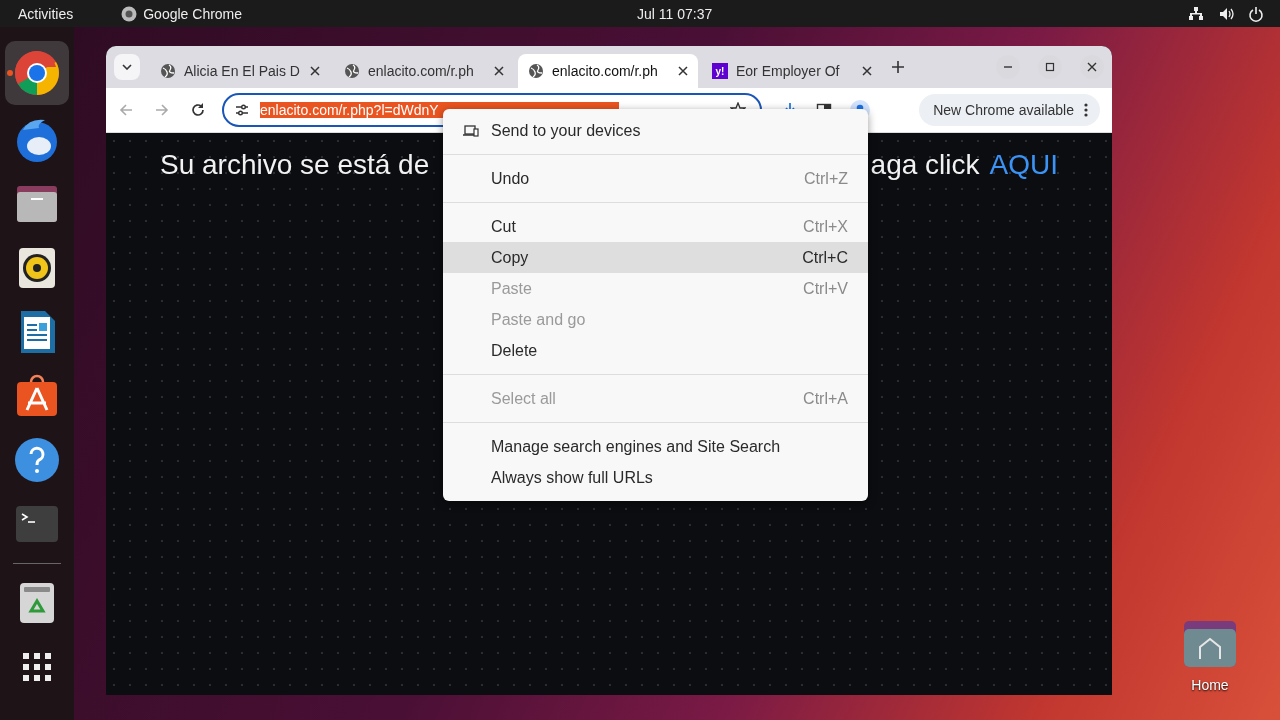  I want to click on page-message: aga click, so click(925, 165).